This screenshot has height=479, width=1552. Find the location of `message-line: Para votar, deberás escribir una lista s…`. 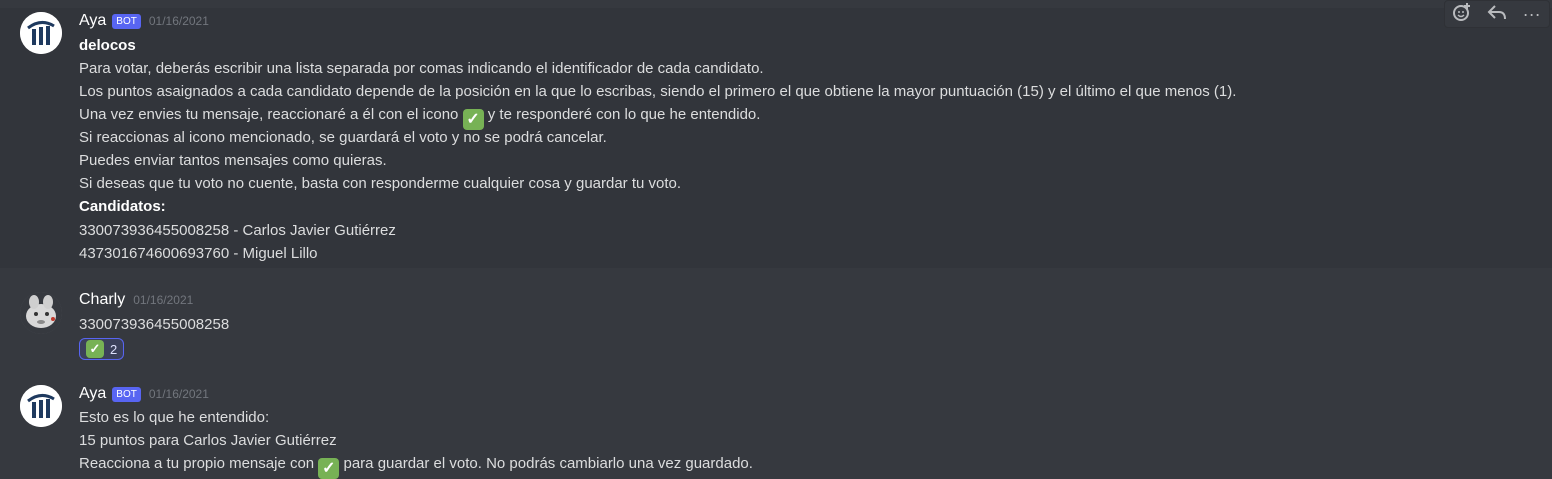

message-line: Para votar, deberás escribir una lista s… is located at coordinates (421, 68).